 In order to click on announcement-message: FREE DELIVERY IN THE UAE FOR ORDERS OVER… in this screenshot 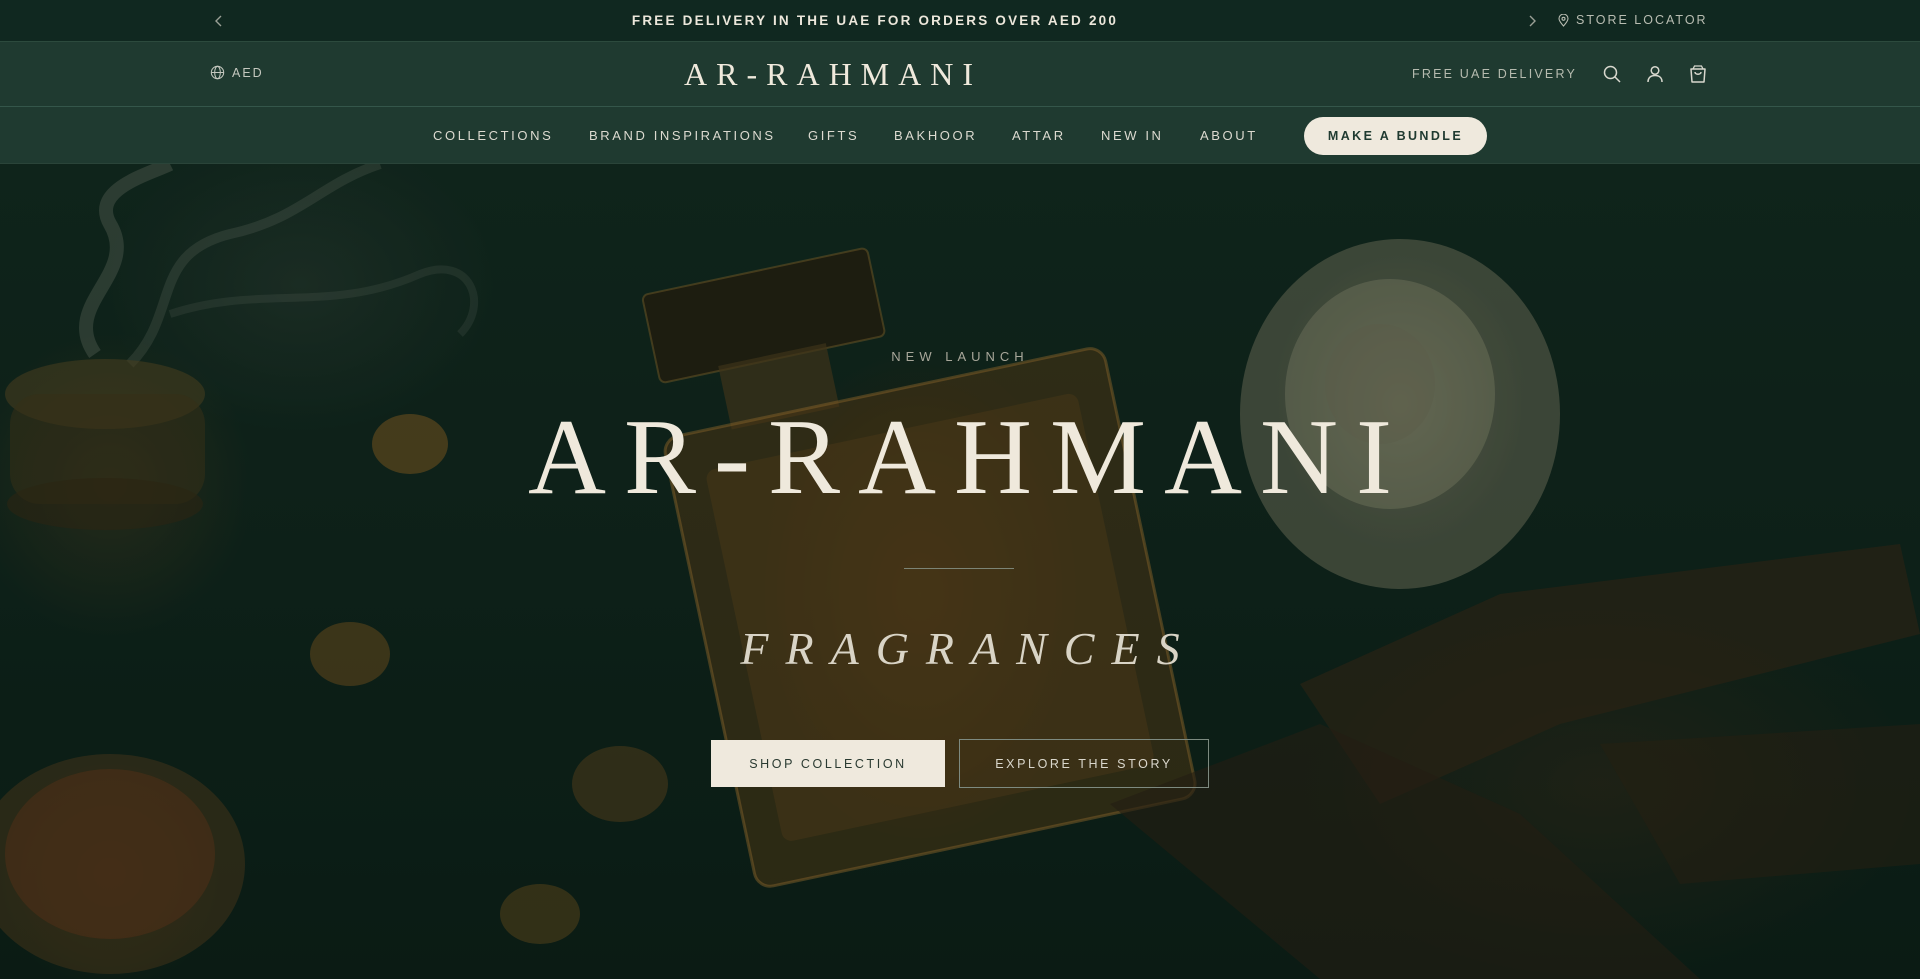, I will do `click(875, 20)`.